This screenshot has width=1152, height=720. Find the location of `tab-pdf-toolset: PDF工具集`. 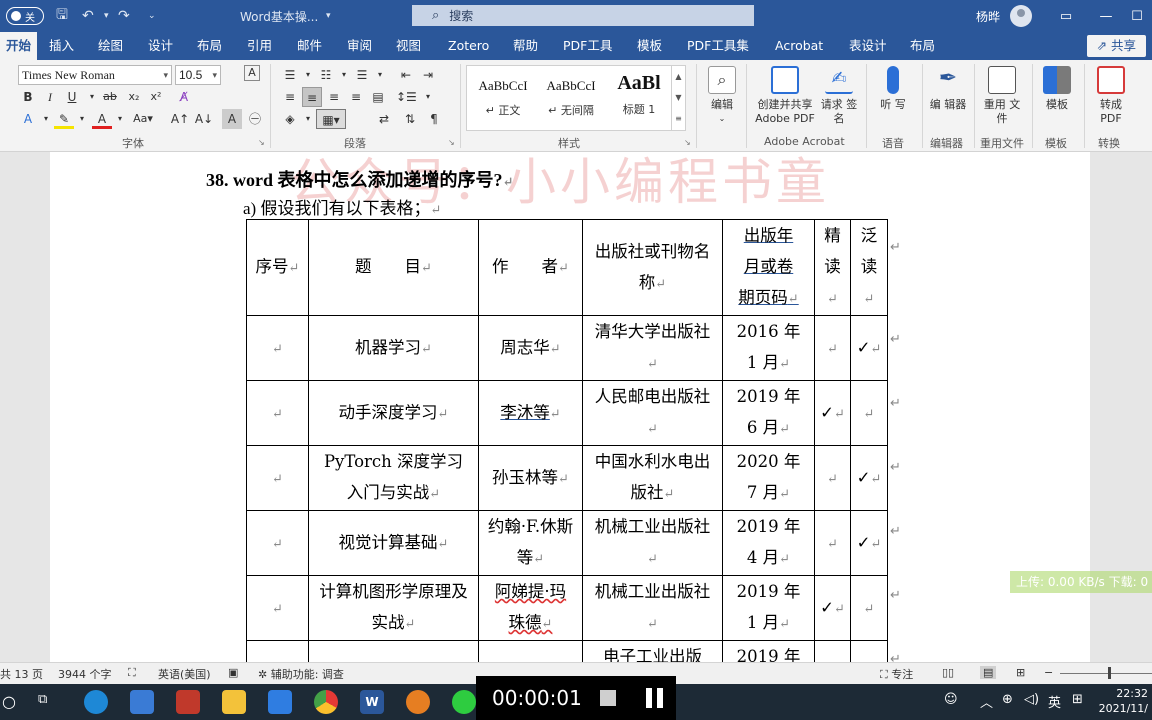

tab-pdf-toolset: PDF工具集 is located at coordinates (718, 46).